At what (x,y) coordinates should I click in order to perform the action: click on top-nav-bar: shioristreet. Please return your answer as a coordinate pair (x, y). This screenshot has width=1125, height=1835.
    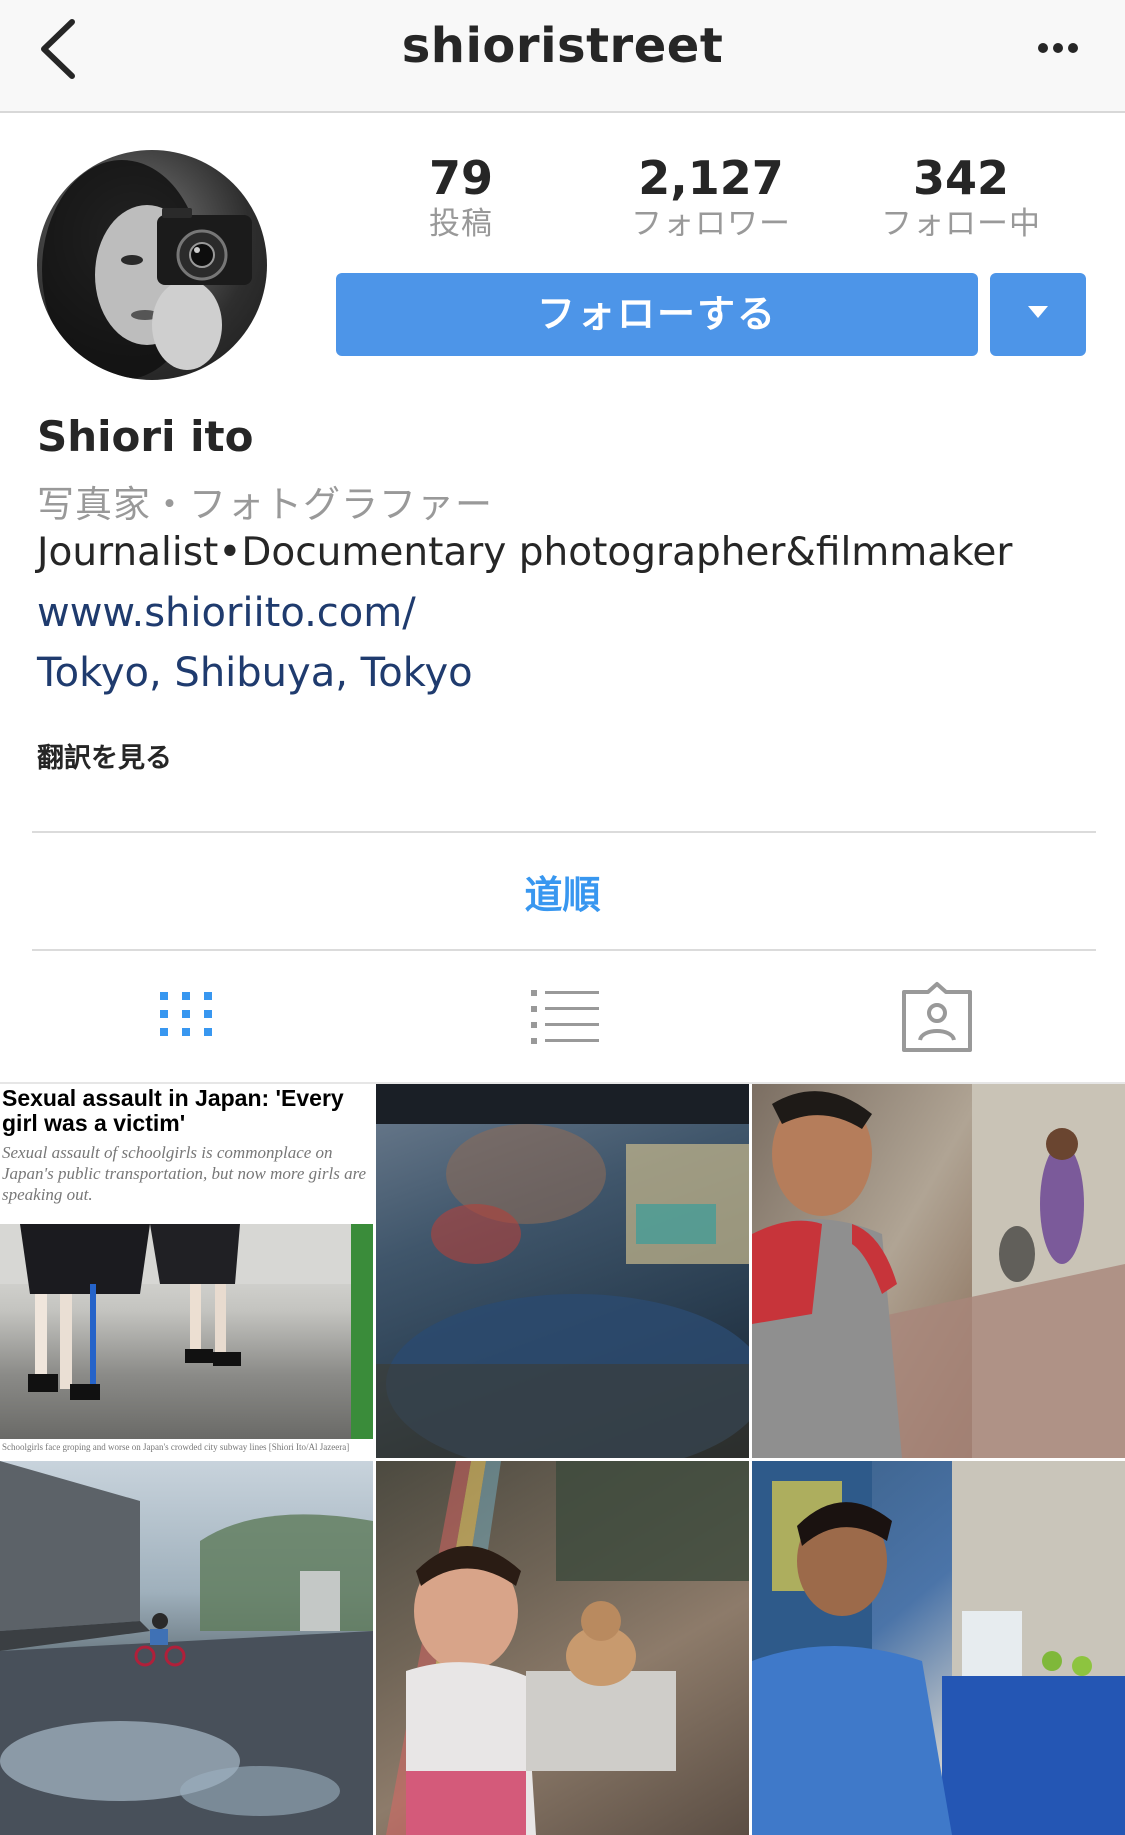
    Looking at the image, I should click on (562, 56).